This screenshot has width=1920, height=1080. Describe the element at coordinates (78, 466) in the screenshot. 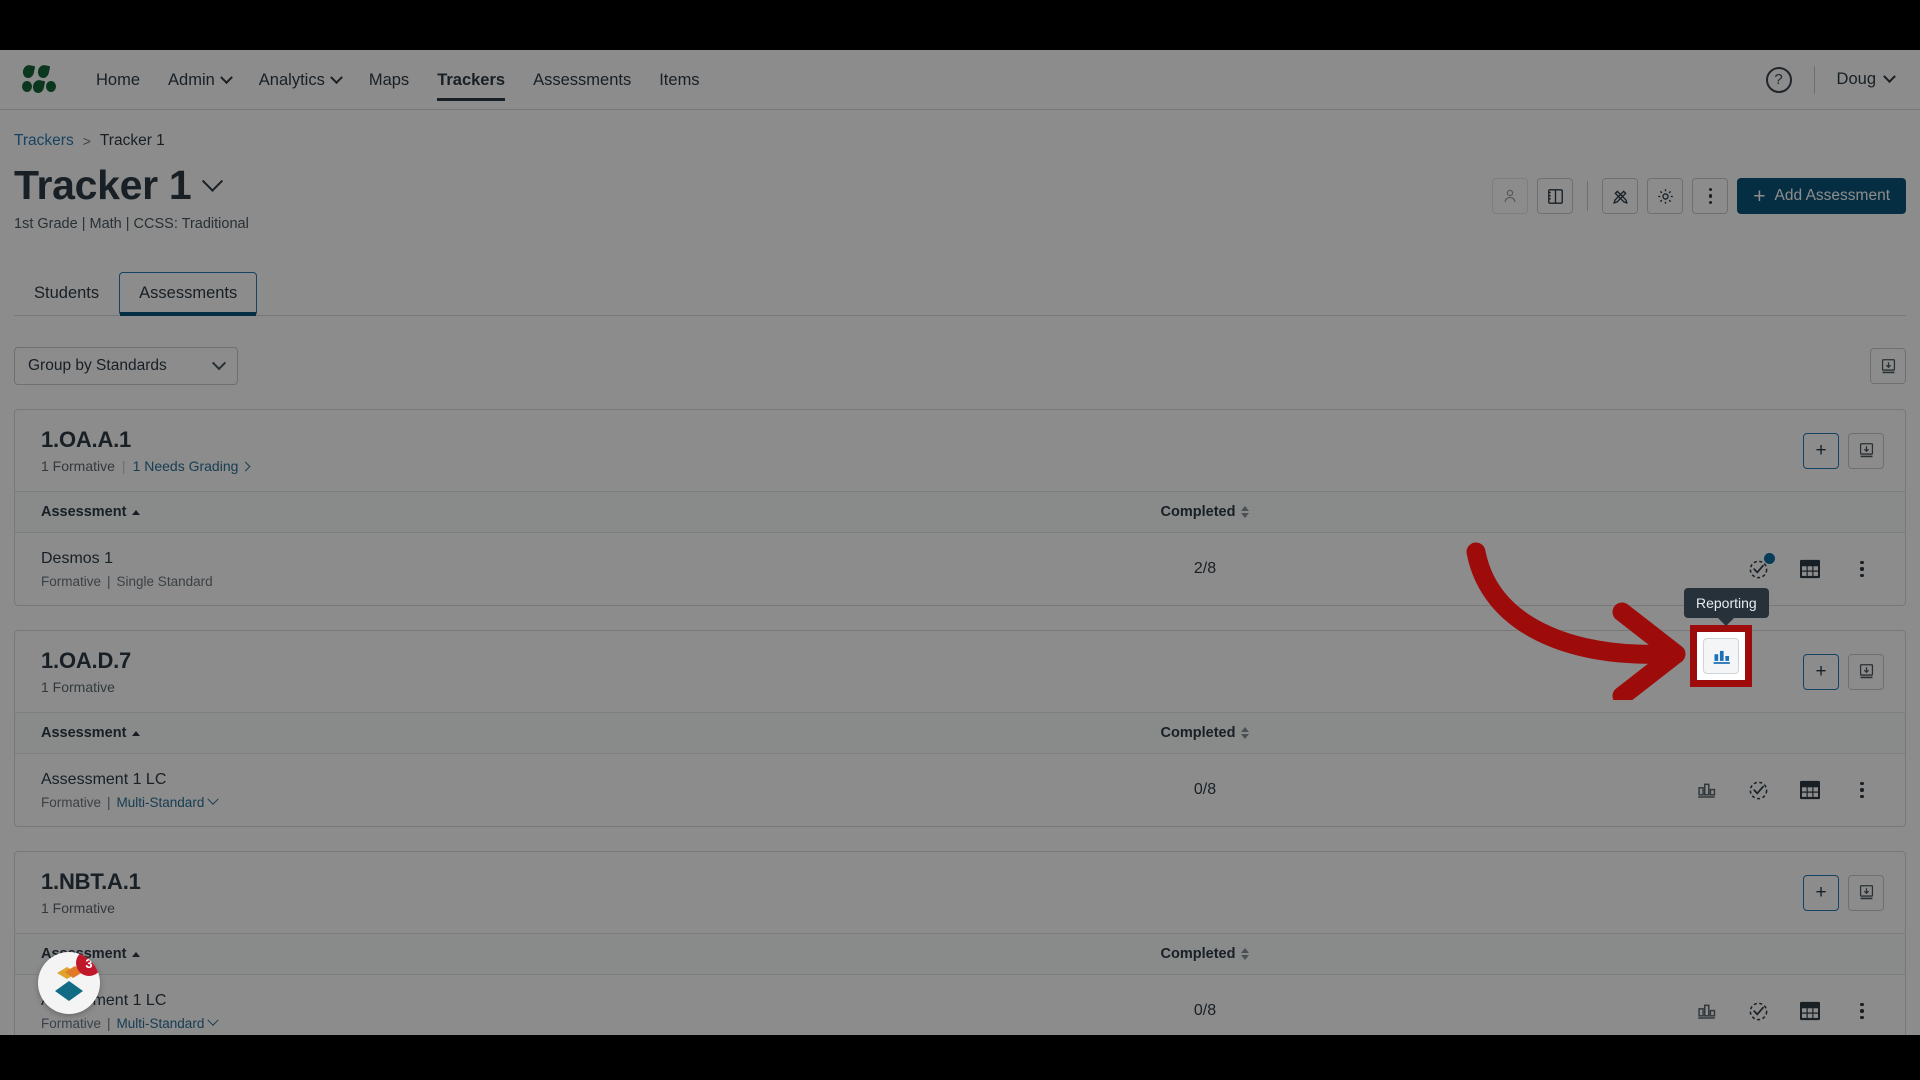

I see `formative-count: 1 Formative` at that location.